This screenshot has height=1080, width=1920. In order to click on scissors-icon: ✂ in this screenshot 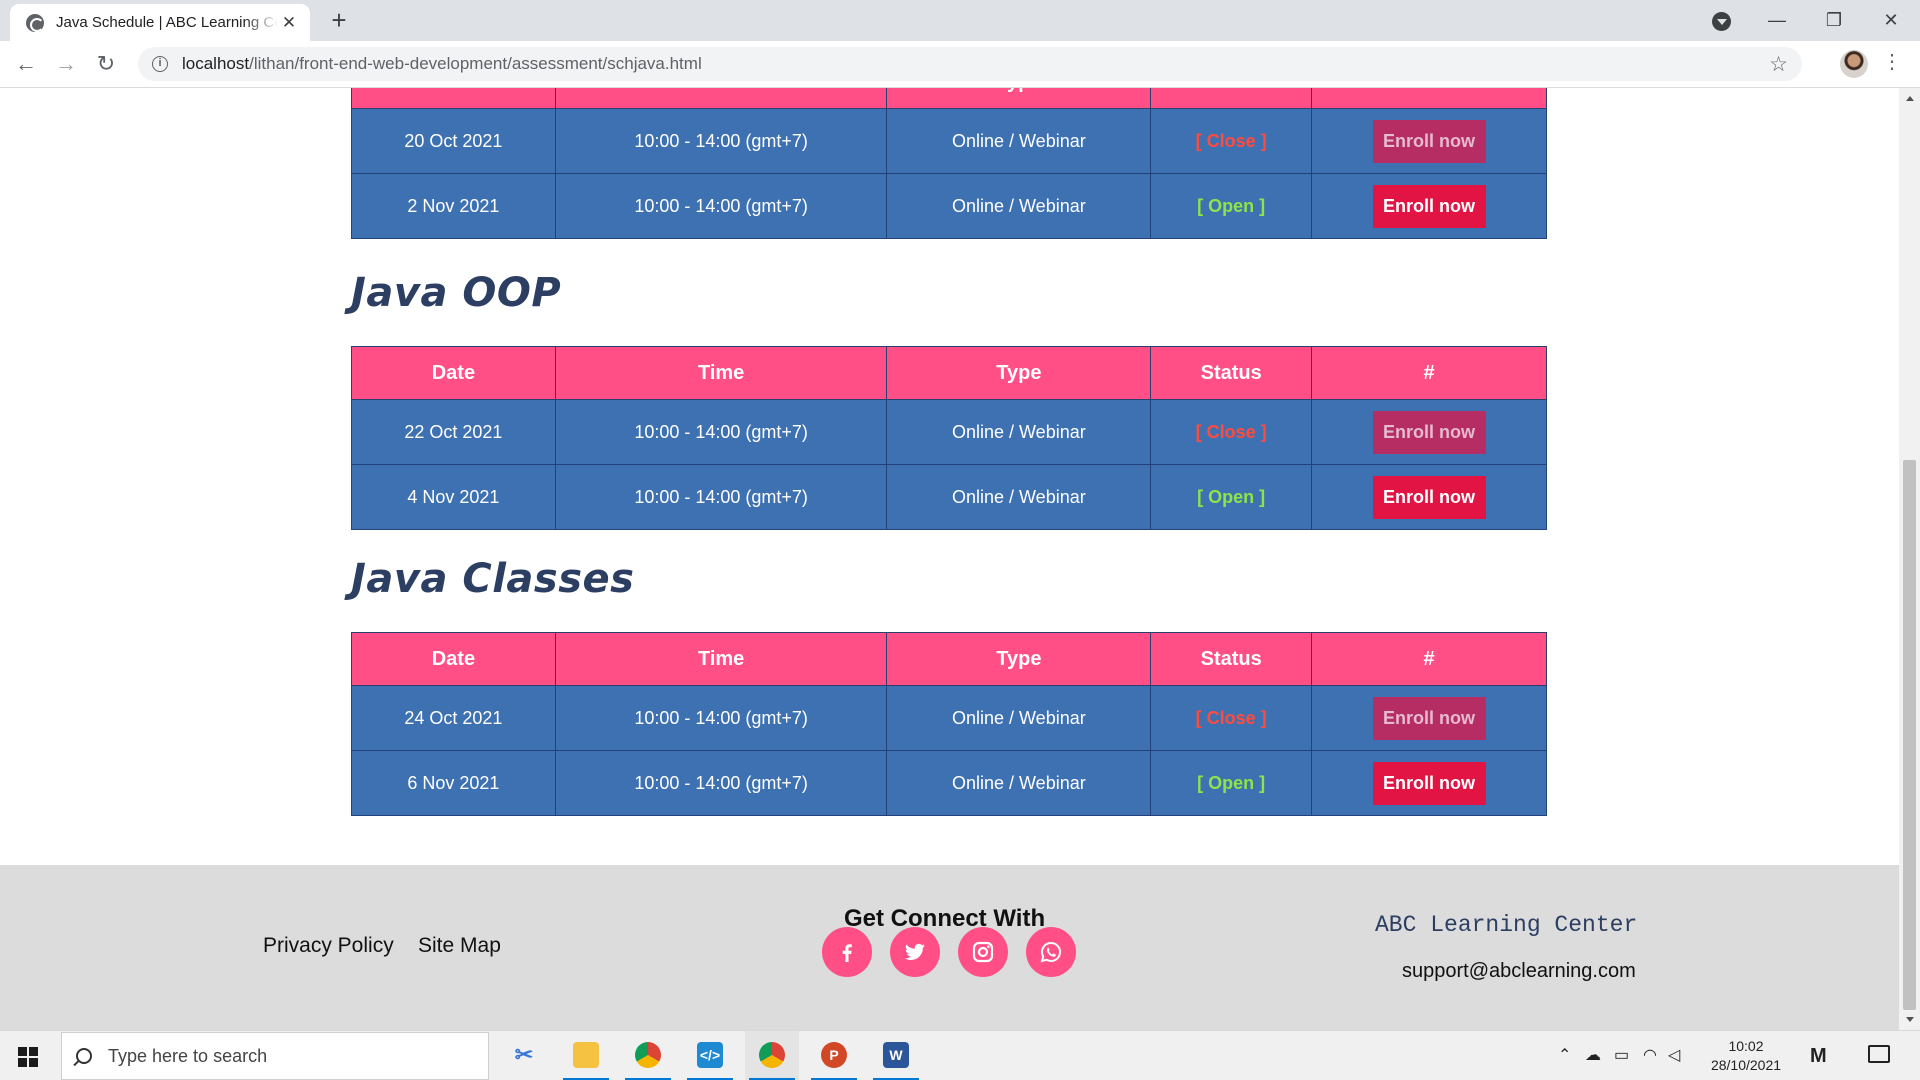, I will do `click(524, 1054)`.